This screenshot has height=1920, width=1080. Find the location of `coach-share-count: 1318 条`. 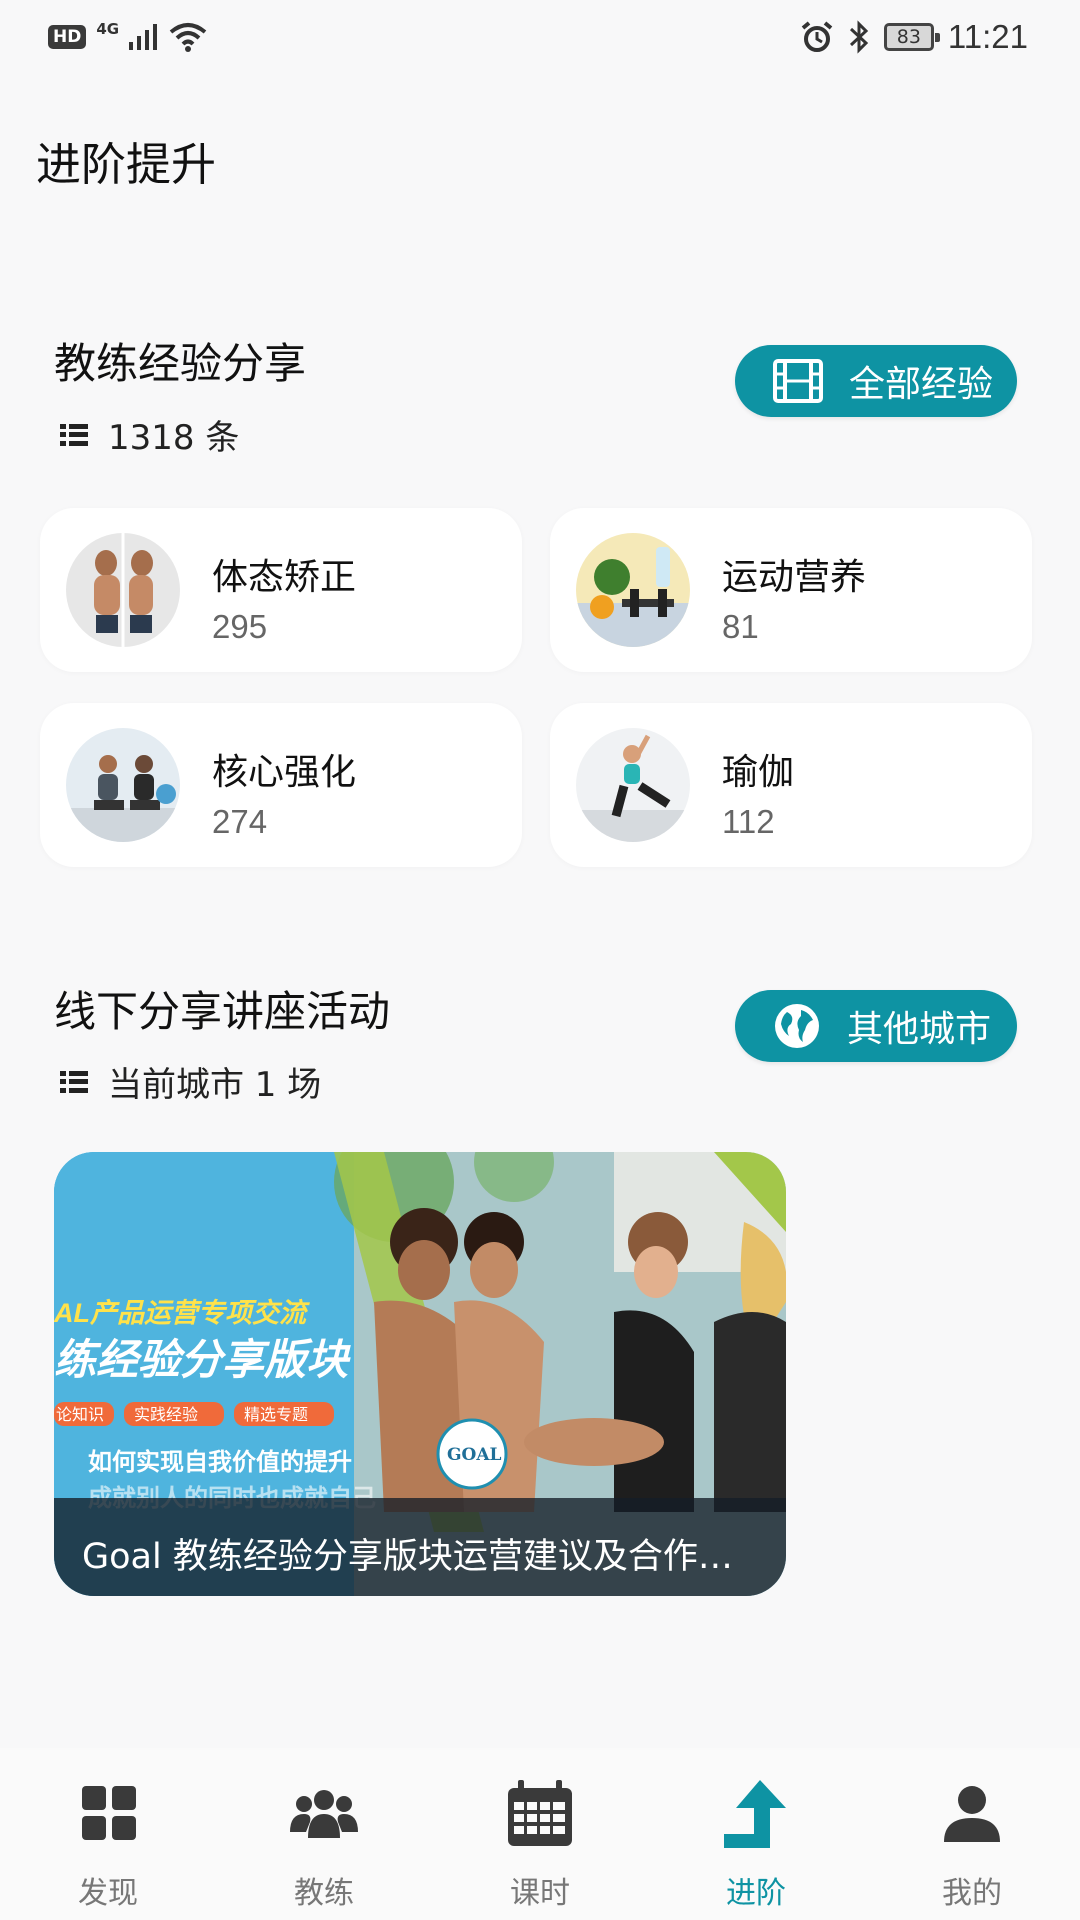

coach-share-count: 1318 条 is located at coordinates (149, 434).